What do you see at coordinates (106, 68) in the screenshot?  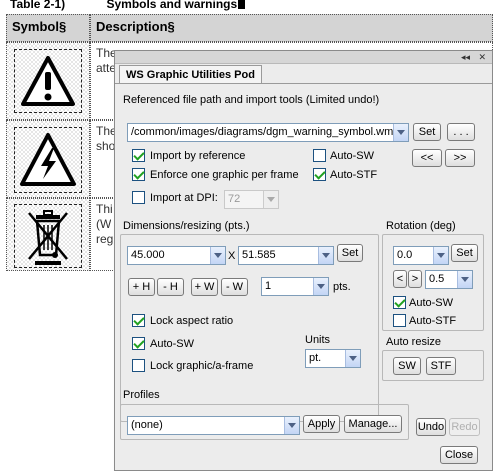 I see `row1-line2: atte` at bounding box center [106, 68].